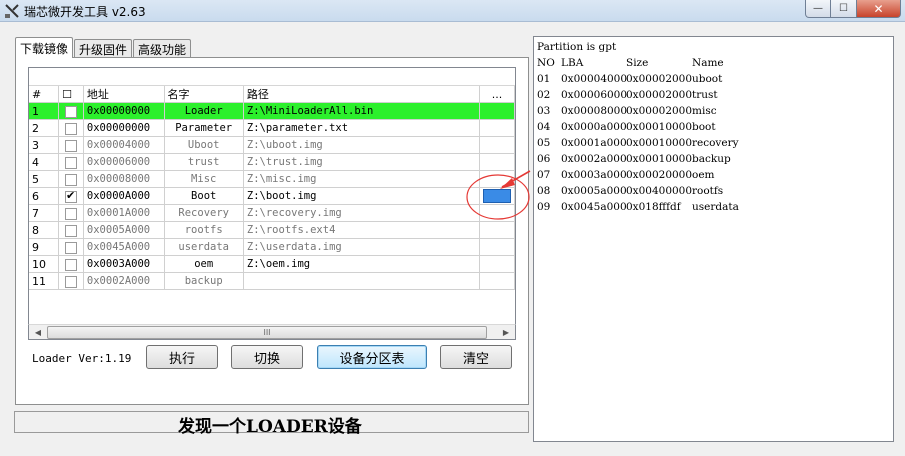  Describe the element at coordinates (267, 332) in the screenshot. I see `scroll-thumb: III` at that location.